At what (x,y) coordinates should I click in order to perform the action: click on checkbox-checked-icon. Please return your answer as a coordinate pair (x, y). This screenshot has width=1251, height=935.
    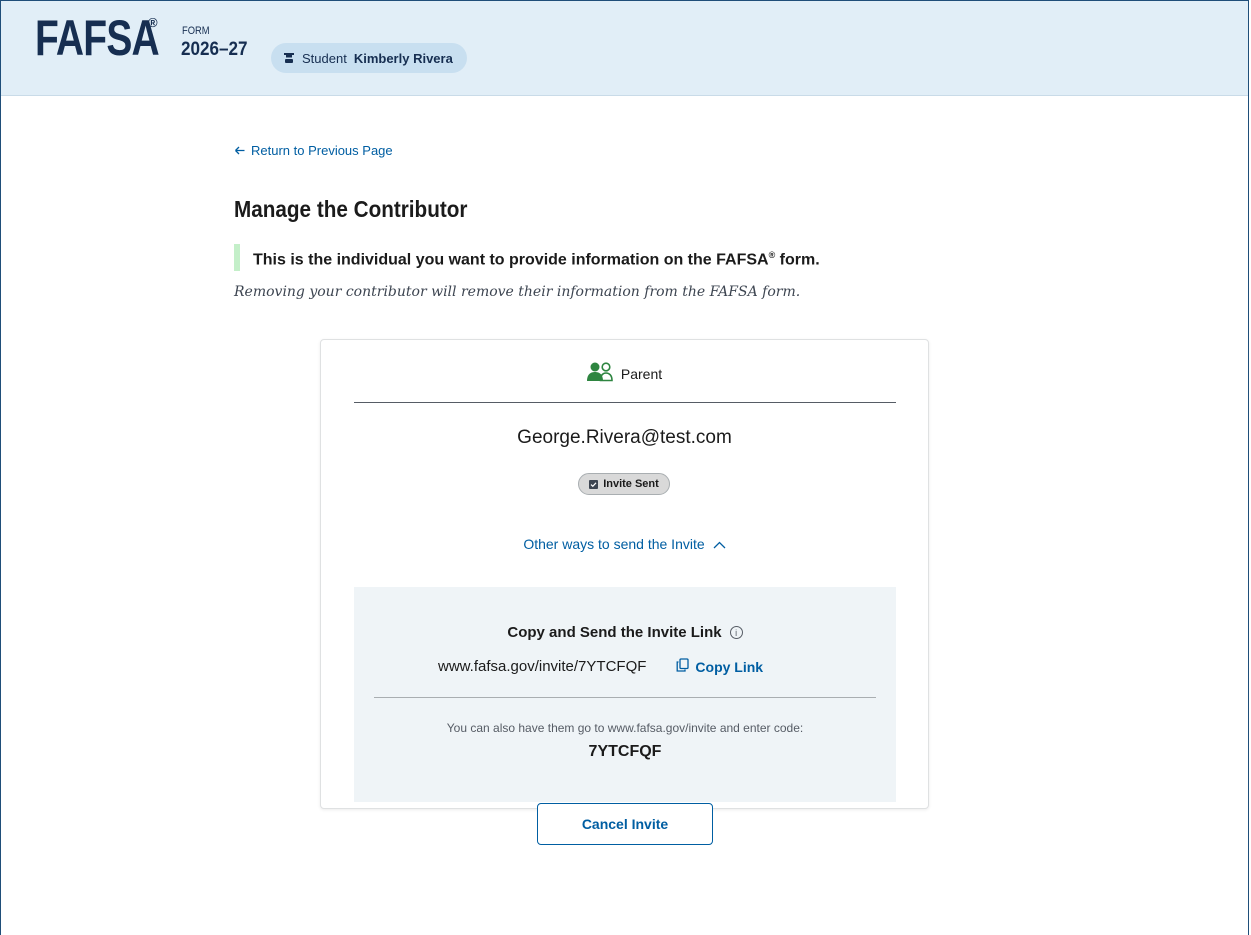
    Looking at the image, I should click on (594, 484).